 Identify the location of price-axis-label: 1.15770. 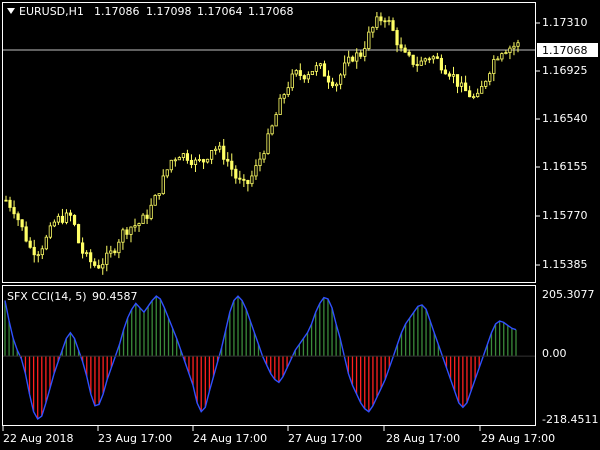
(565, 215).